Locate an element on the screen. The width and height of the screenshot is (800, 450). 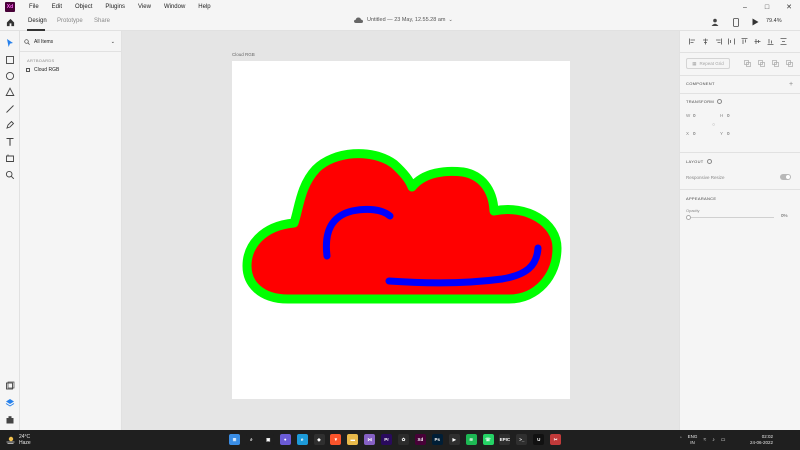
taskbar-photoshop-icon: Ps is located at coordinates (437, 439).